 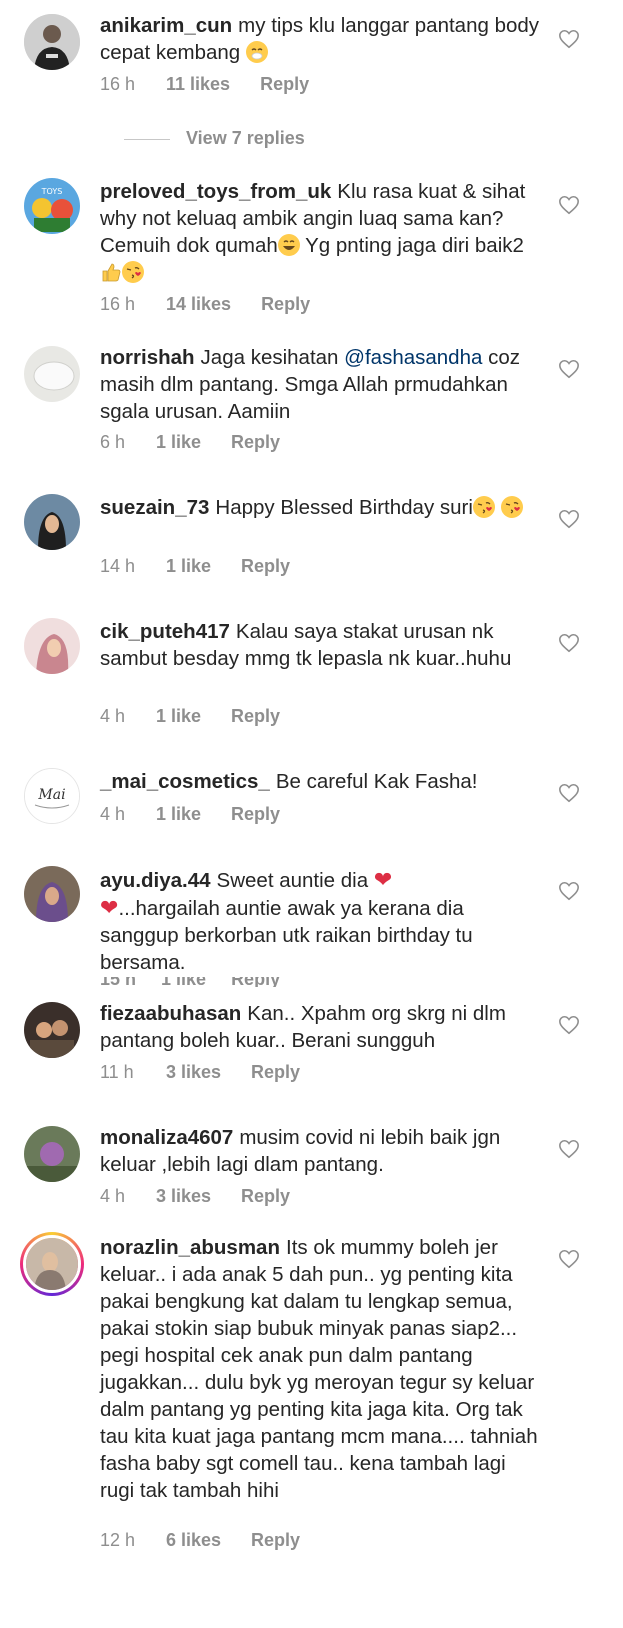 I want to click on comment-meta: 16 h 11 likes Reply, so click(x=204, y=84).